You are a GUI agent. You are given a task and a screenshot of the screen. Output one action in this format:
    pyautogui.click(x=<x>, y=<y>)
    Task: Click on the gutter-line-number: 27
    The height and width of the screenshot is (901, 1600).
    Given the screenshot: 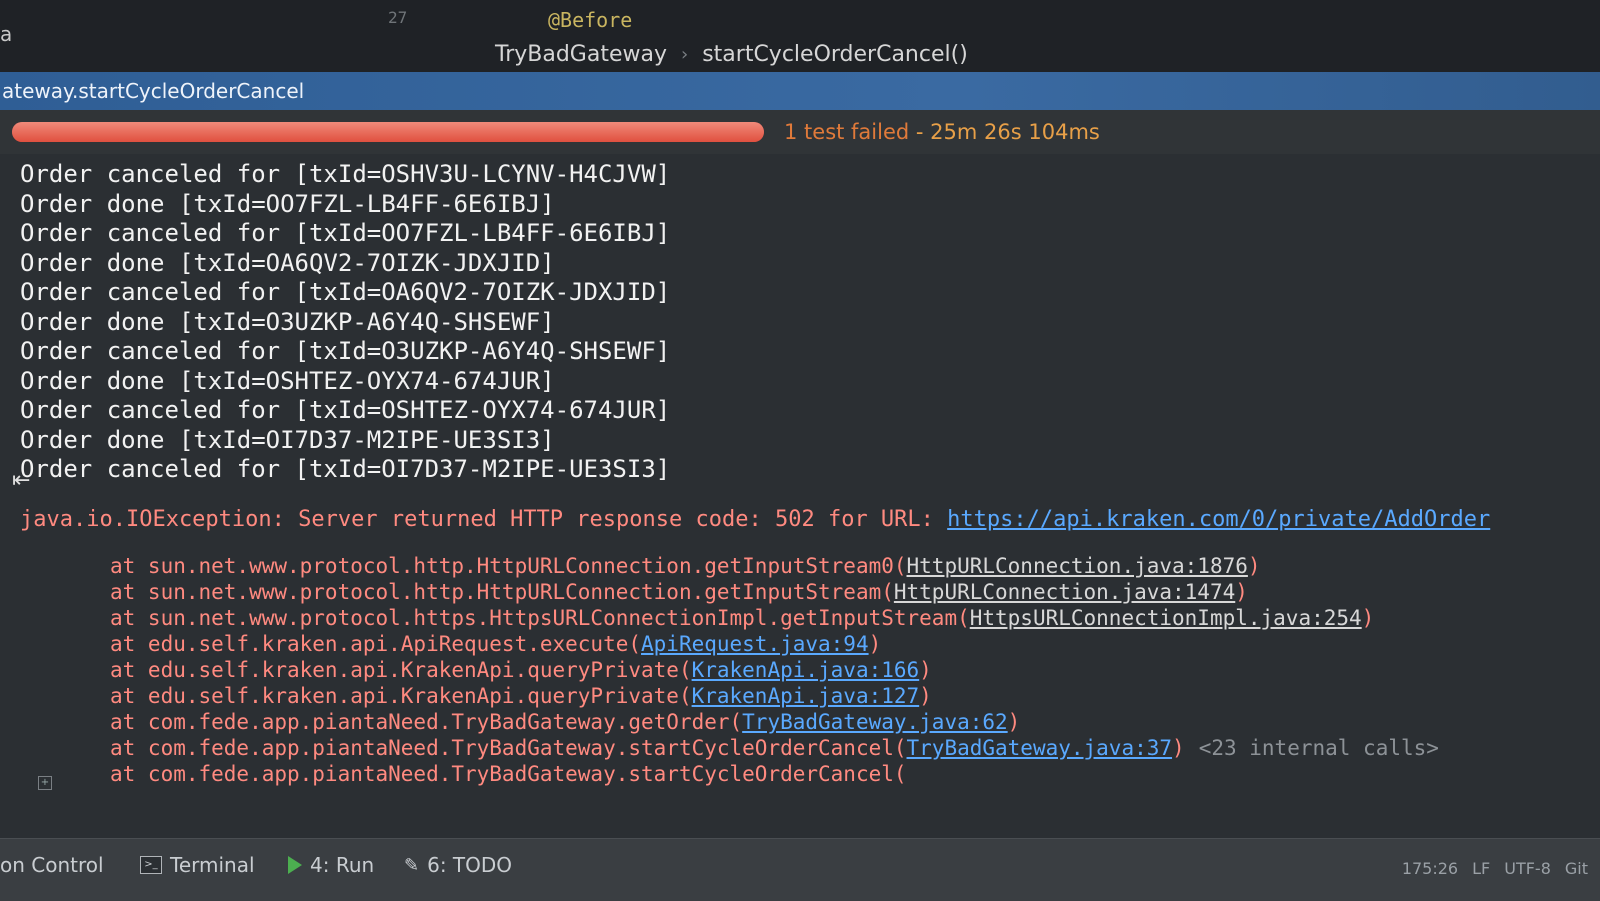 What is the action you would take?
    pyautogui.click(x=398, y=17)
    